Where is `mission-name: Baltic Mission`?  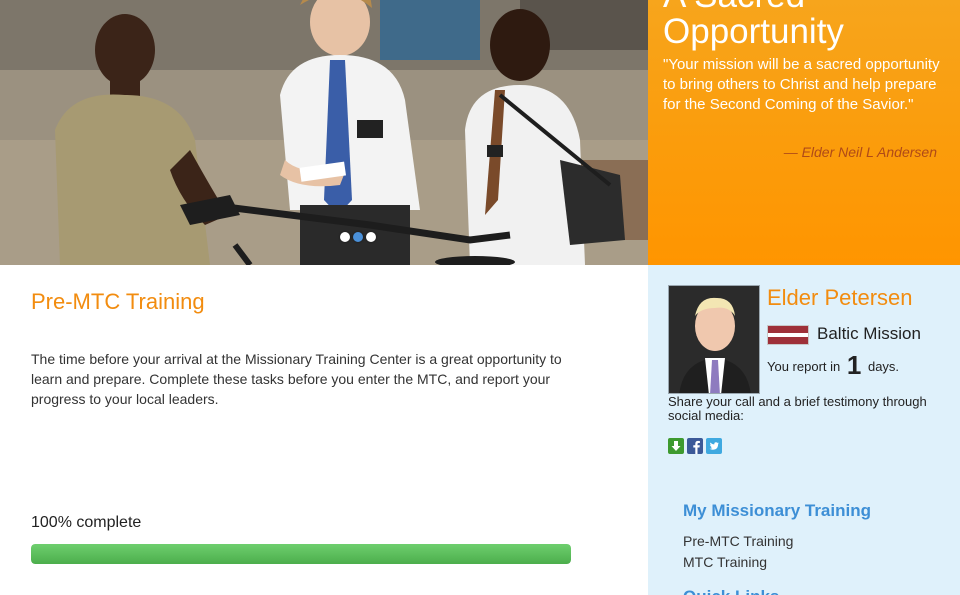
mission-name: Baltic Mission is located at coordinates (869, 333).